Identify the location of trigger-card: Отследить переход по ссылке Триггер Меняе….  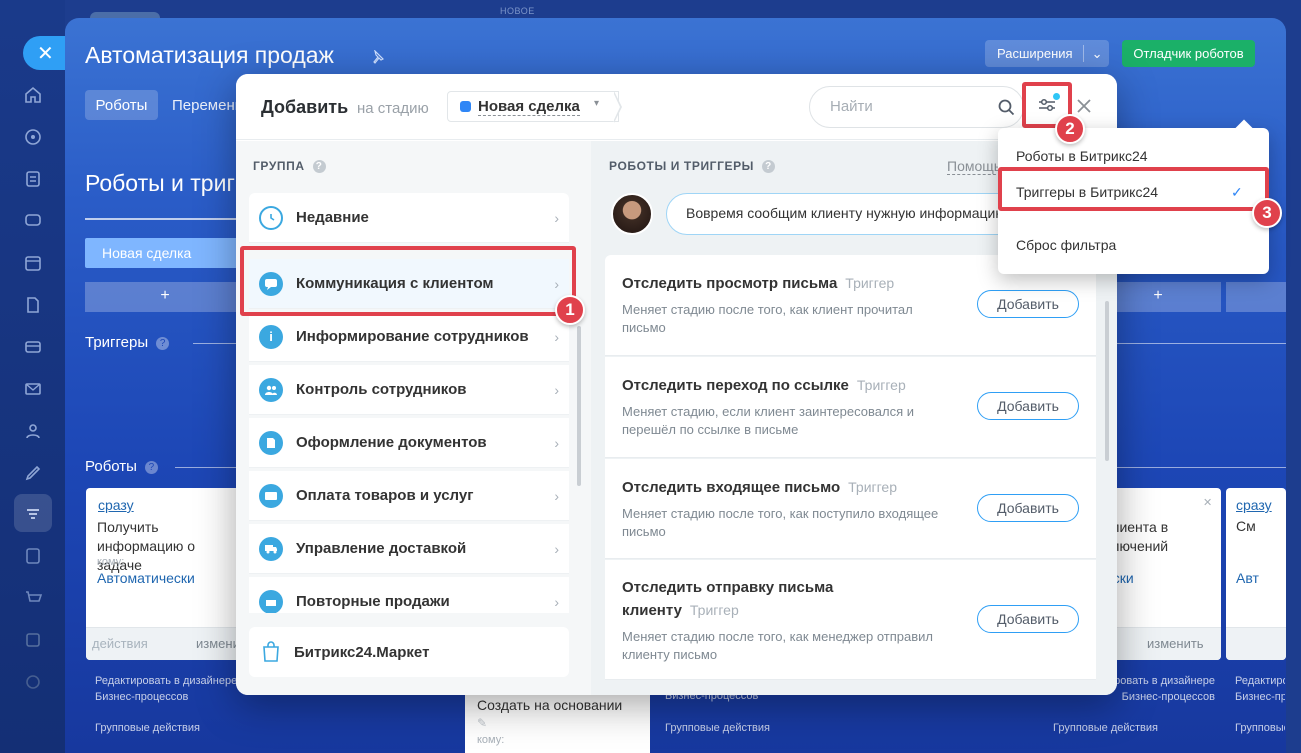
(850, 407).